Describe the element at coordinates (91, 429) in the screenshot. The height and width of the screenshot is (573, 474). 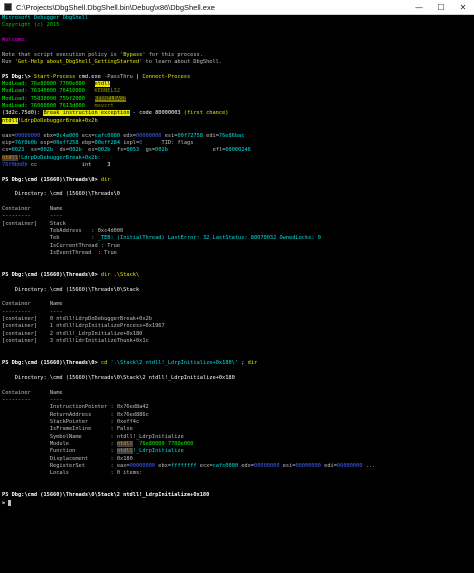
I see `frame-property: IsFrameInline : False` at that location.